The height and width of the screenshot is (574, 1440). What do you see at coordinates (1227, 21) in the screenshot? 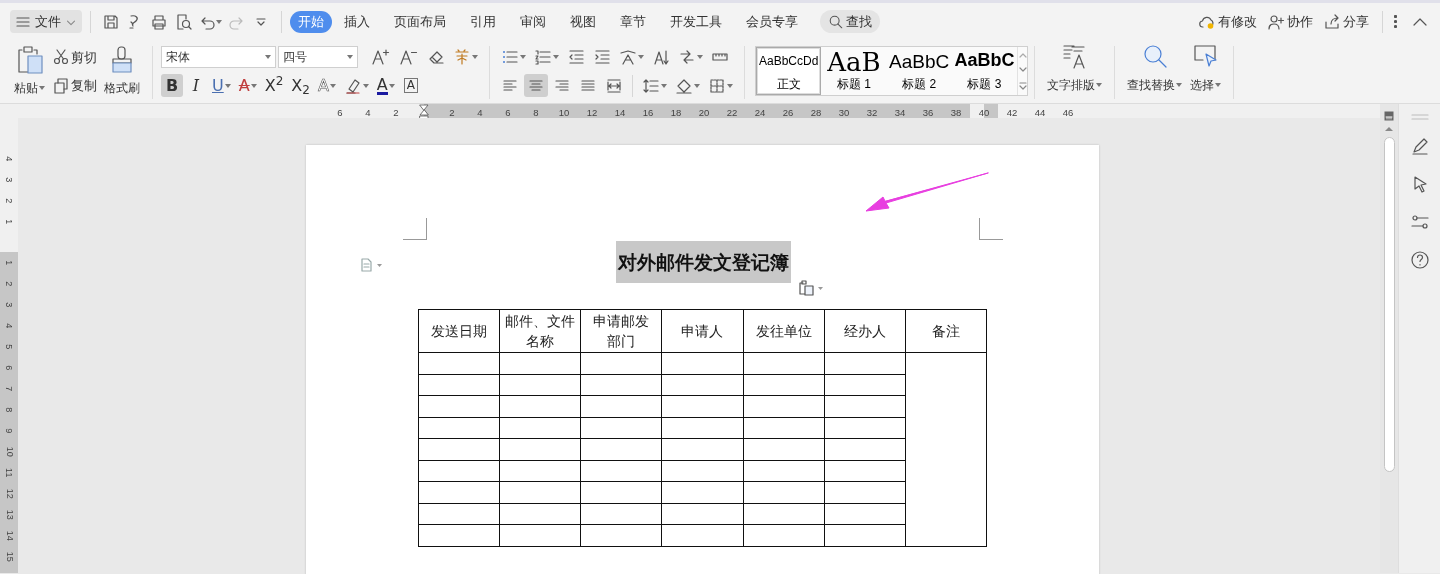
I see `header-action: 有修改` at bounding box center [1227, 21].